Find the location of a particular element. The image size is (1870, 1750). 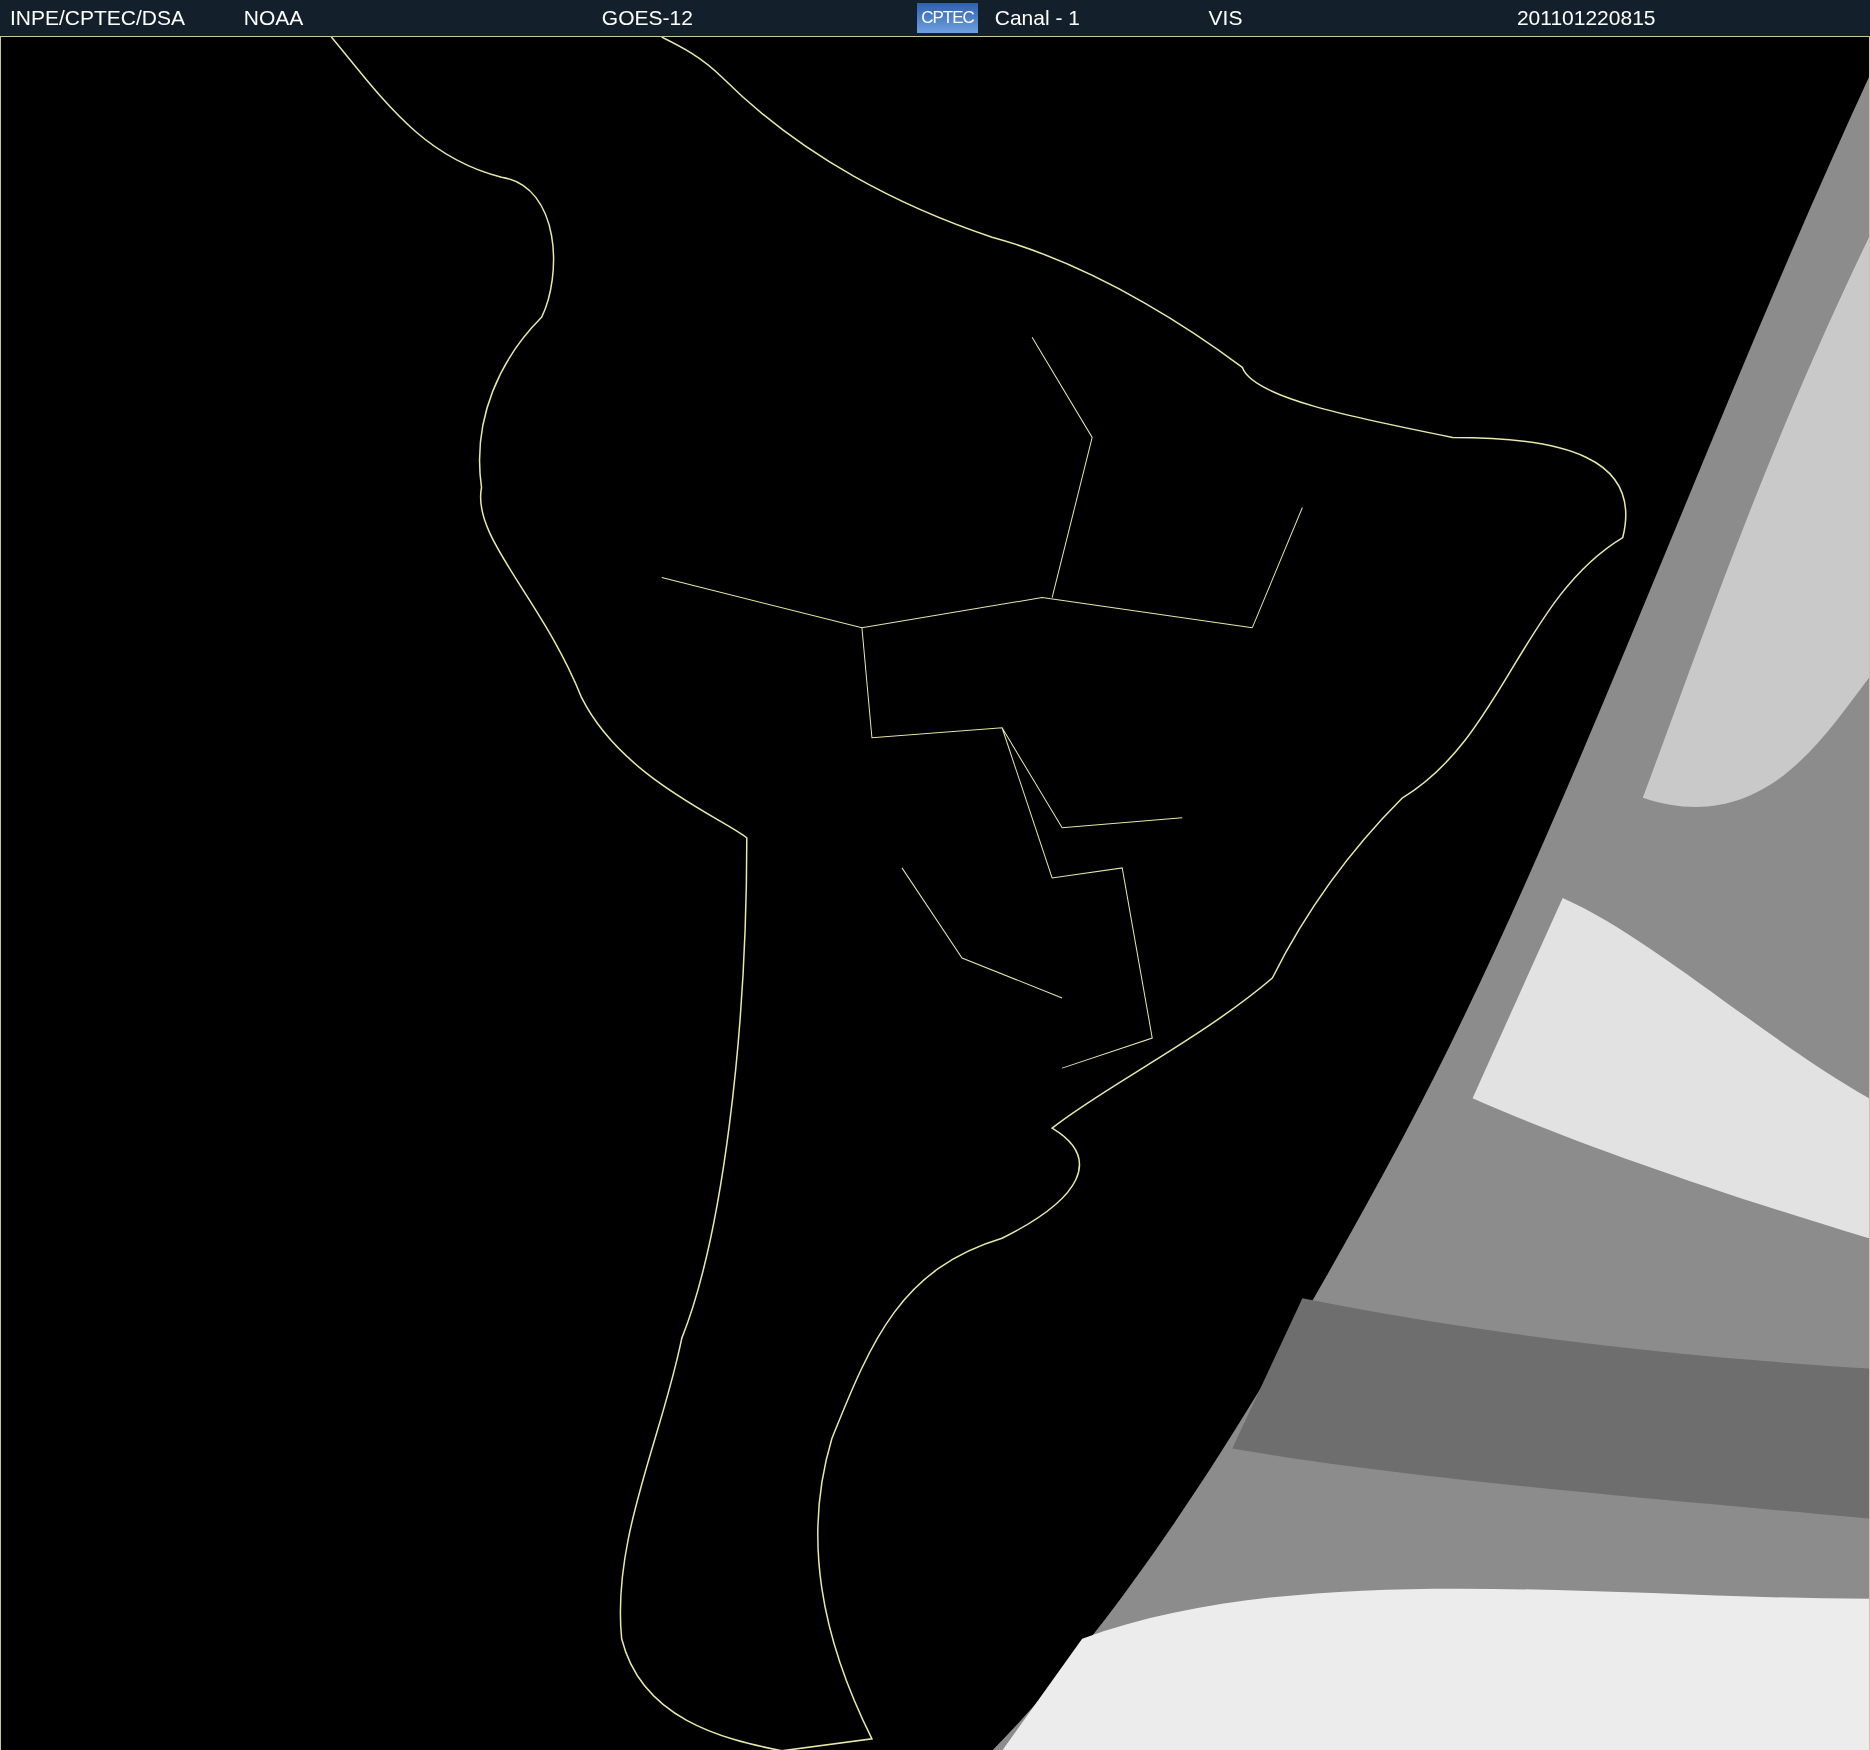

header-text: GOES-12 is located at coordinates (647, 18).